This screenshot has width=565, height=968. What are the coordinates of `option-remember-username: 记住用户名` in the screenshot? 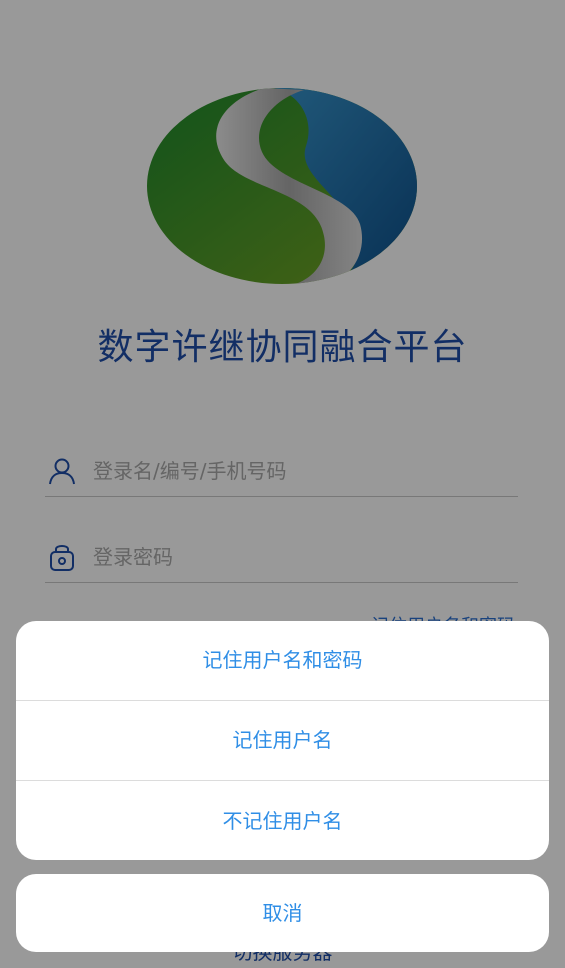 It's located at (282, 741).